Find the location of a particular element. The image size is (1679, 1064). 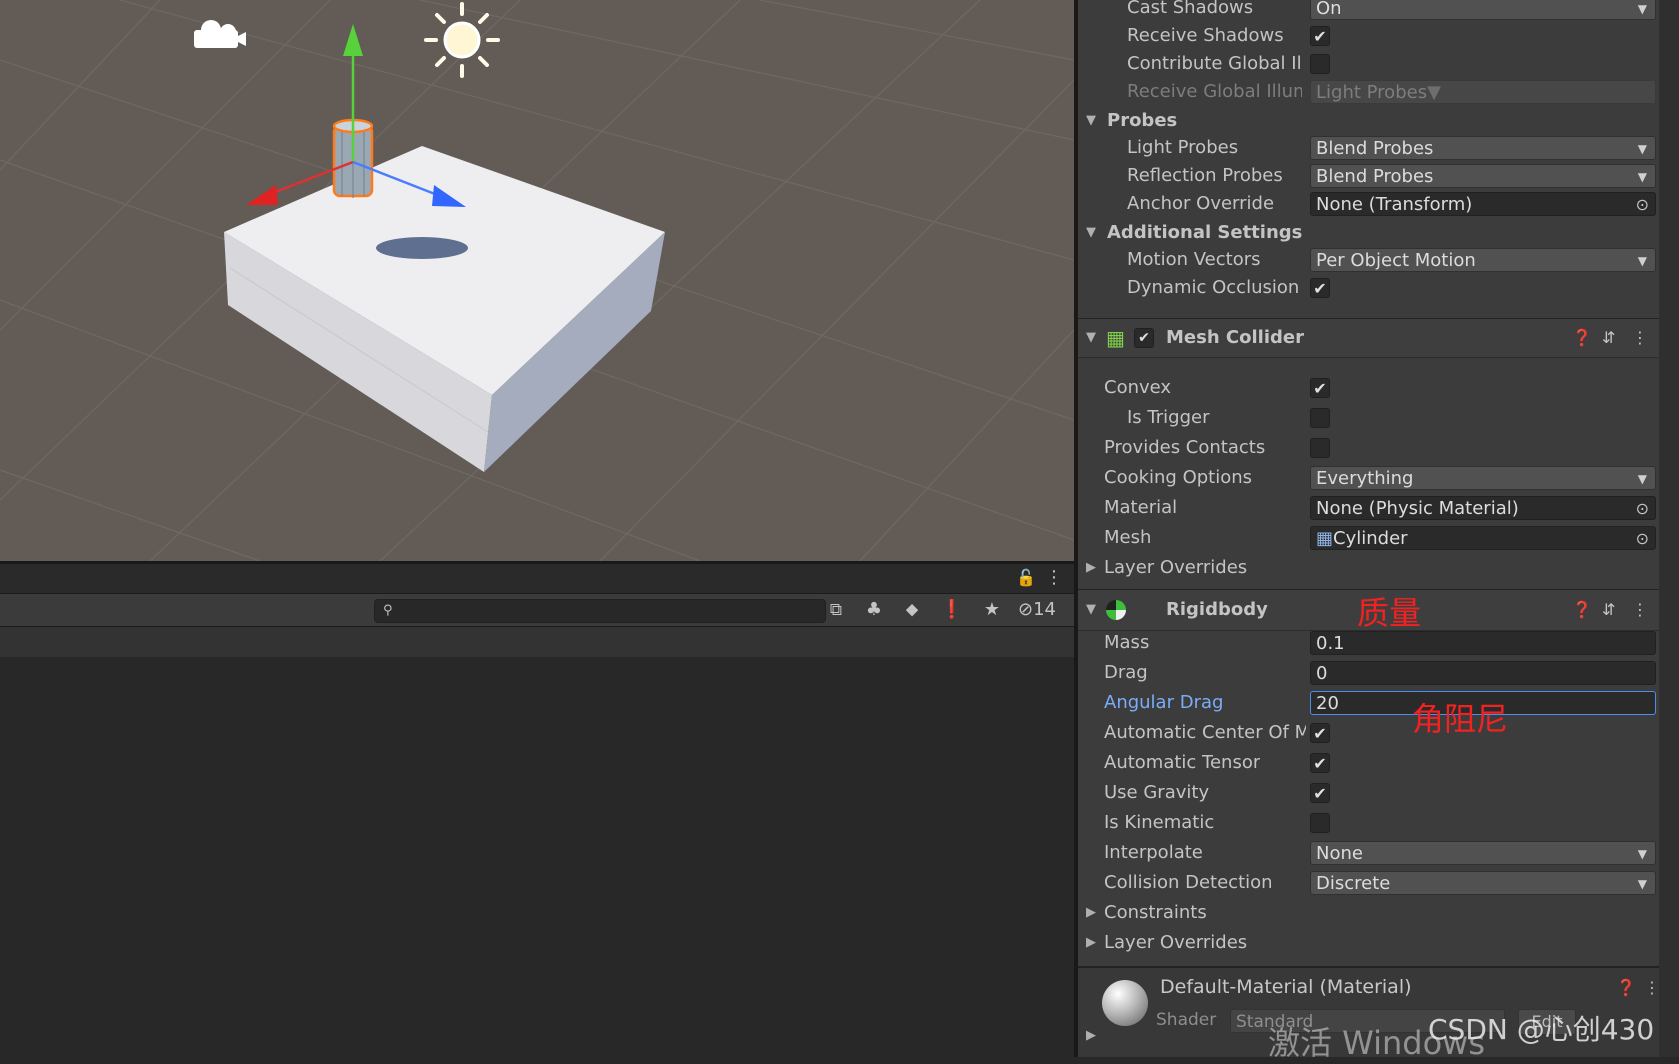

additional-settings-header: ▼ Additional Settings is located at coordinates (1368, 233).